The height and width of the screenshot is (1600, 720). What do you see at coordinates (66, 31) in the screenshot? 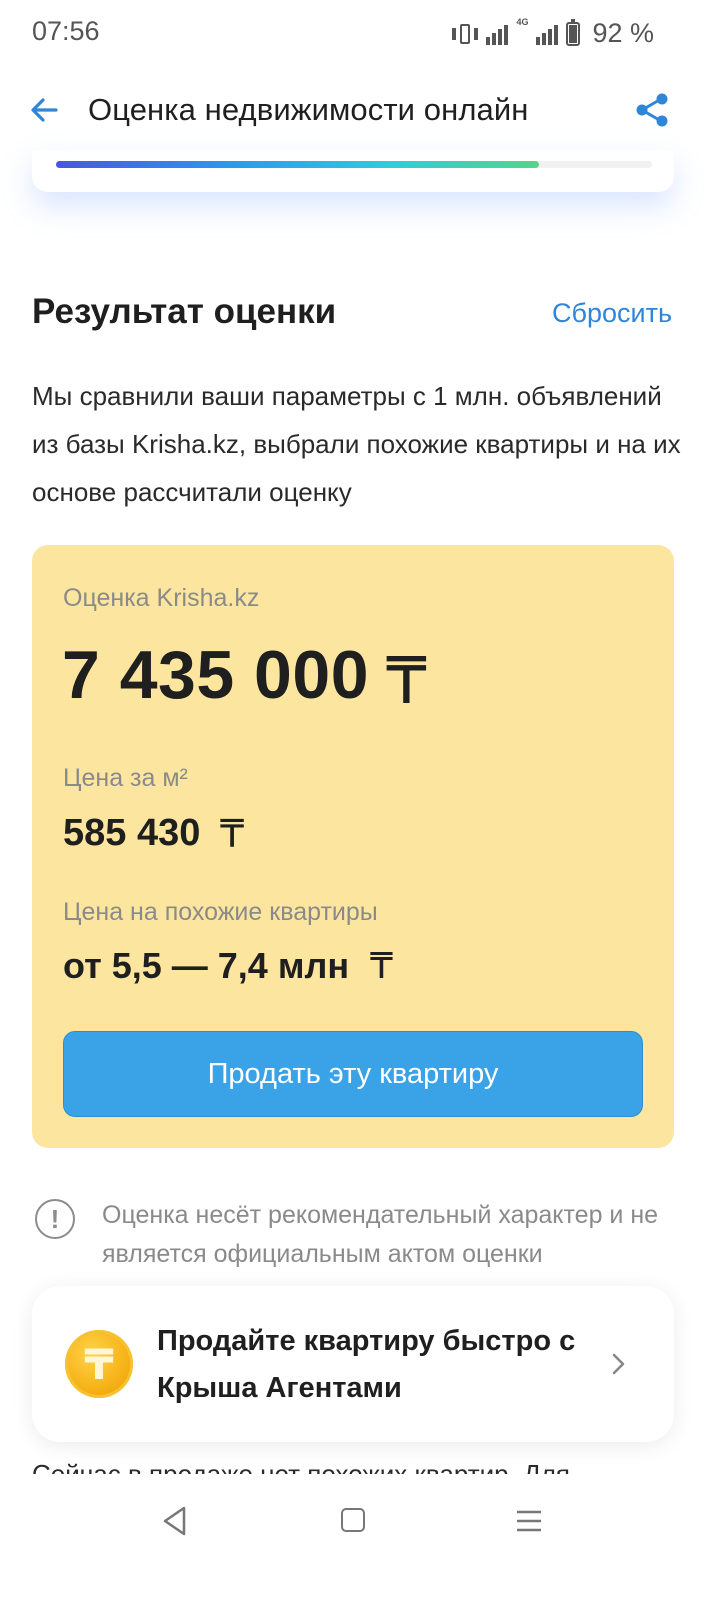
I see `status-time: 07:56` at bounding box center [66, 31].